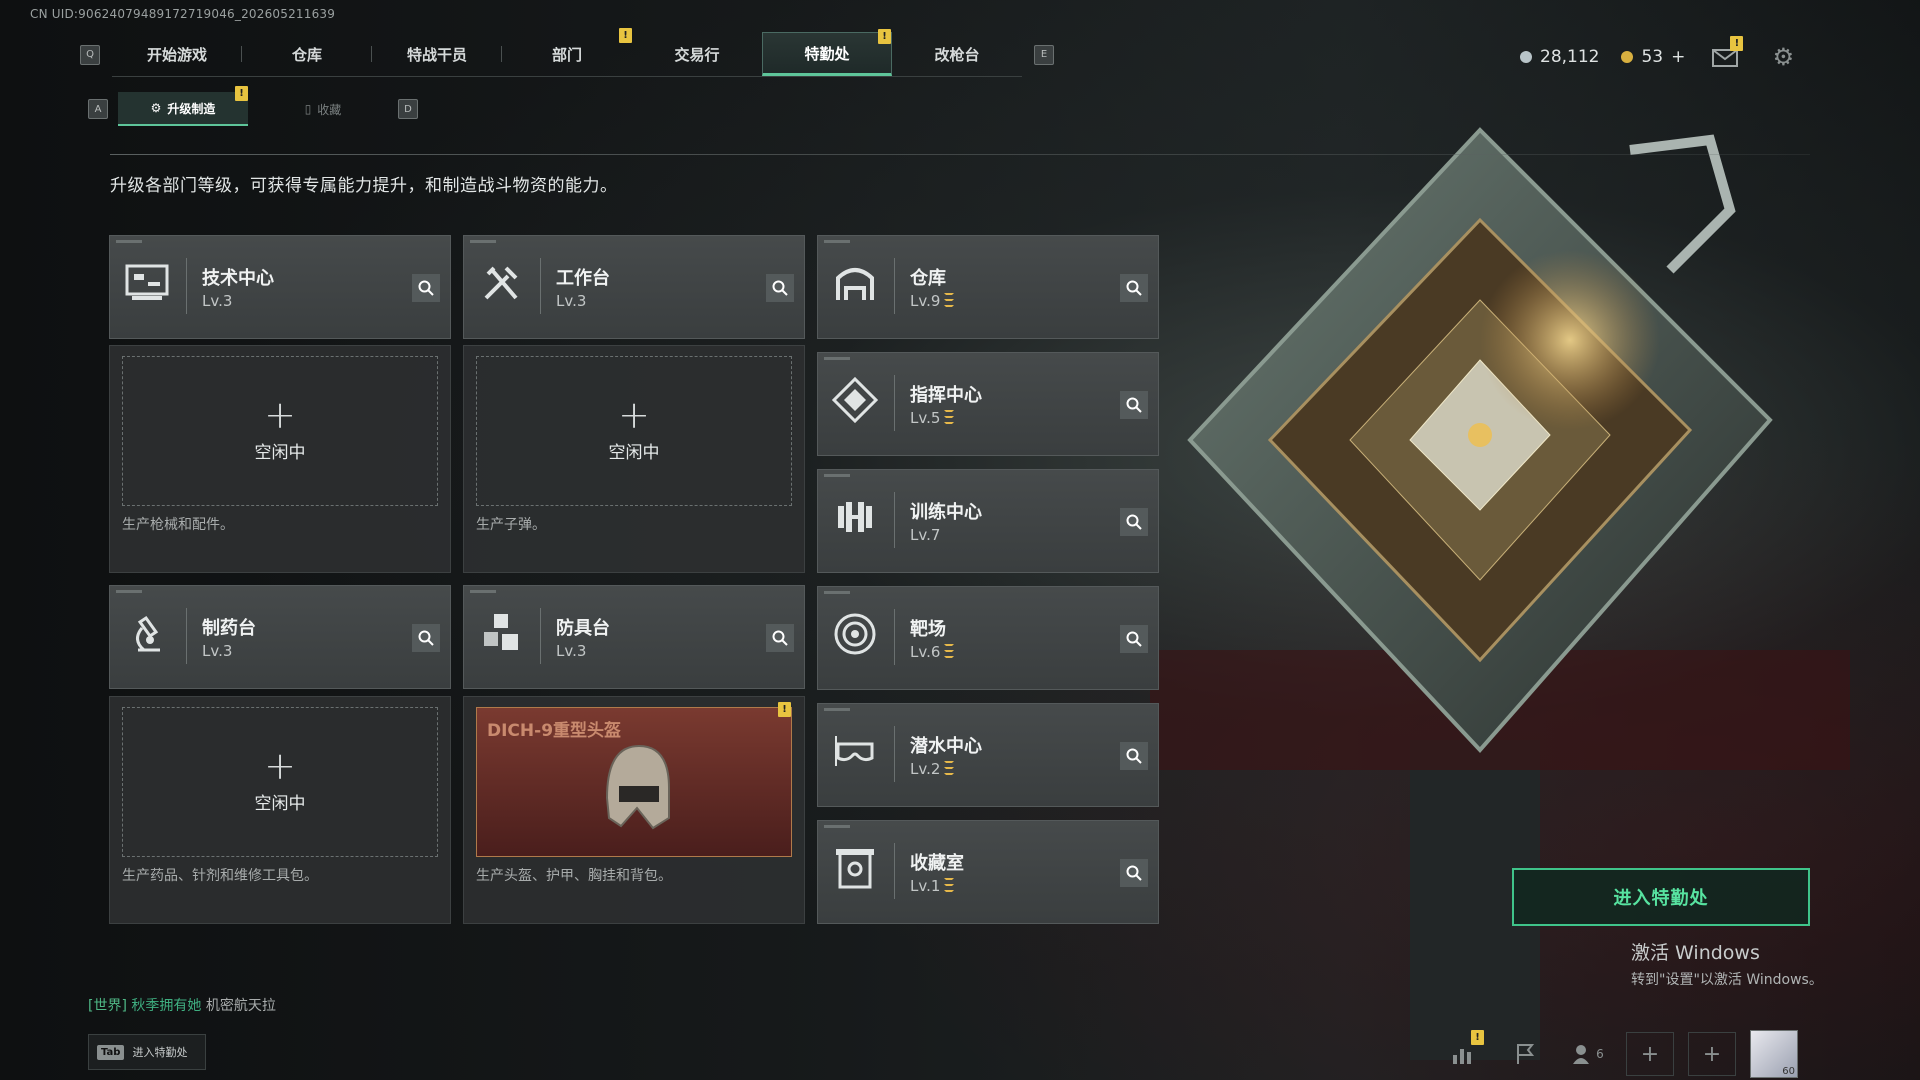 The height and width of the screenshot is (1080, 1920). Describe the element at coordinates (988, 755) in the screenshot. I see `department-card-diving-center: 潜水中心 Lv.2` at that location.